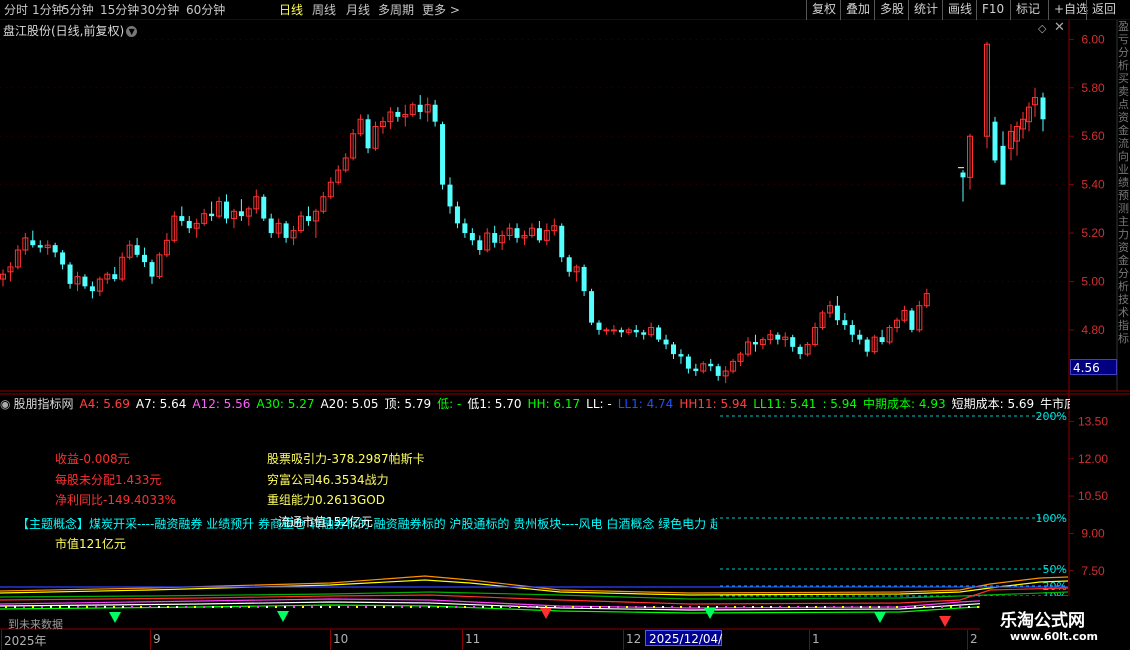  Describe the element at coordinates (104, 404) in the screenshot. I see `indicator-value-0: A4: 5.69` at that location.